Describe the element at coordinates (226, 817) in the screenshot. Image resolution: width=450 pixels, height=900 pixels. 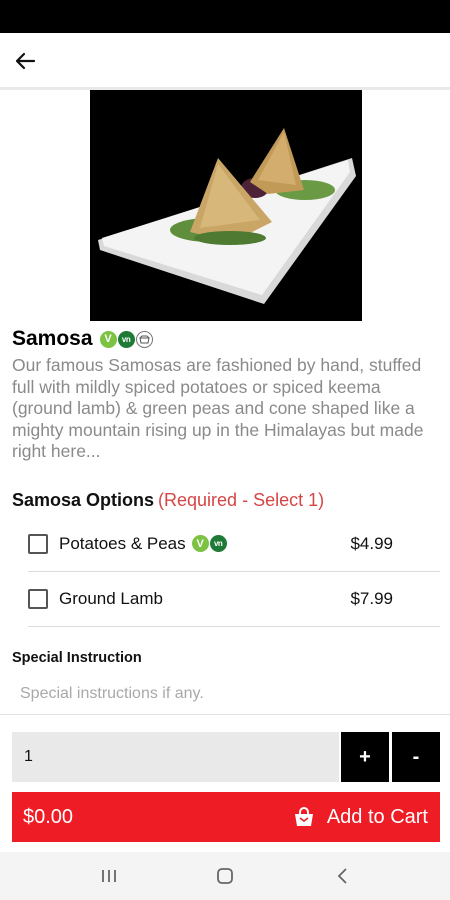
I see `add-to-cart-button: $0.00 Add to Cart` at that location.